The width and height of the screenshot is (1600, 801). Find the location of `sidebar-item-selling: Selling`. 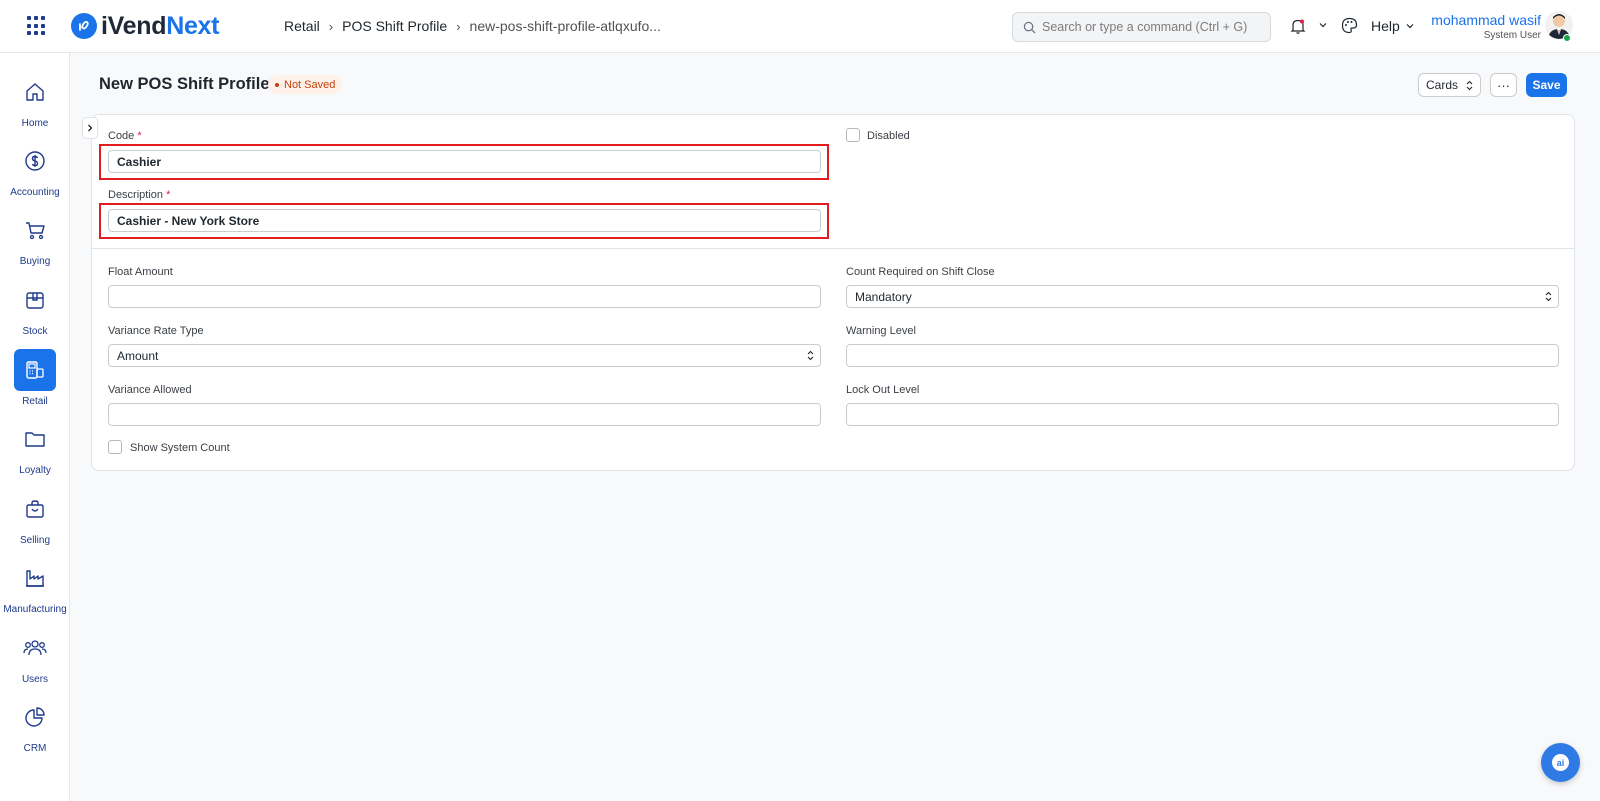

sidebar-item-selling: Selling is located at coordinates (35, 517).